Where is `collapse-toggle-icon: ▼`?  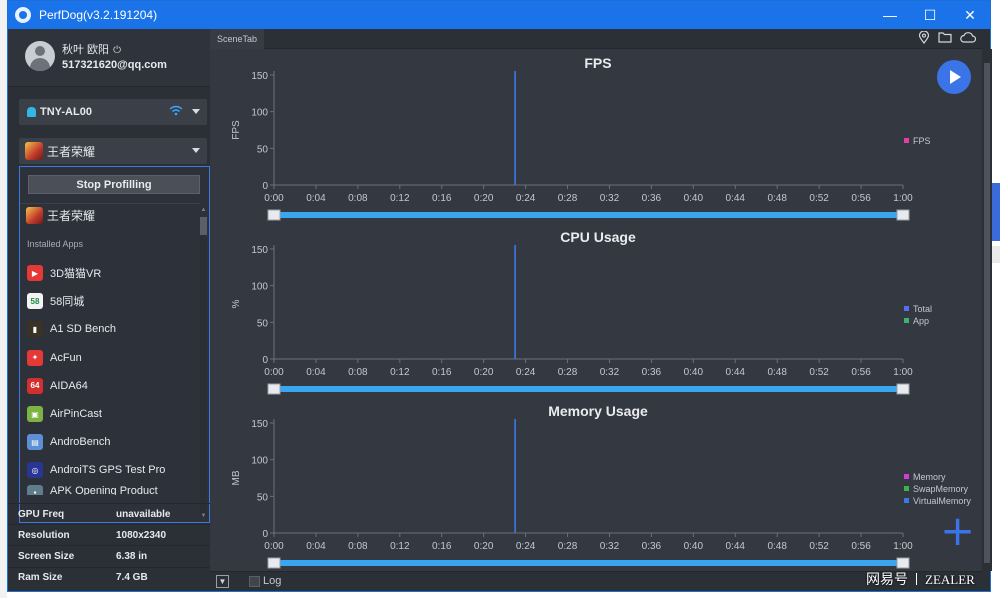 collapse-toggle-icon: ▼ is located at coordinates (222, 581).